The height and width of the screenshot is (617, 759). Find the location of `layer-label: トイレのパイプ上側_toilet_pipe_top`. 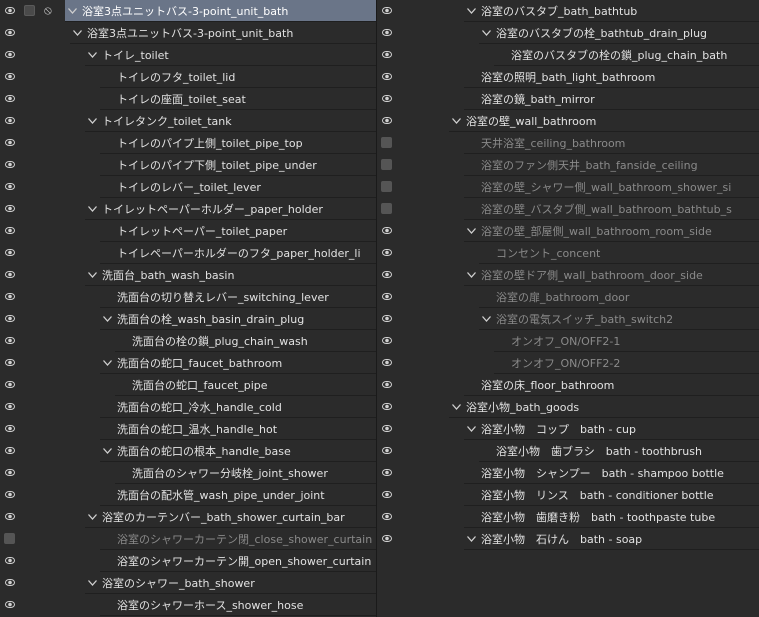

layer-label: トイレのパイプ上側_toilet_pipe_top is located at coordinates (238, 143).